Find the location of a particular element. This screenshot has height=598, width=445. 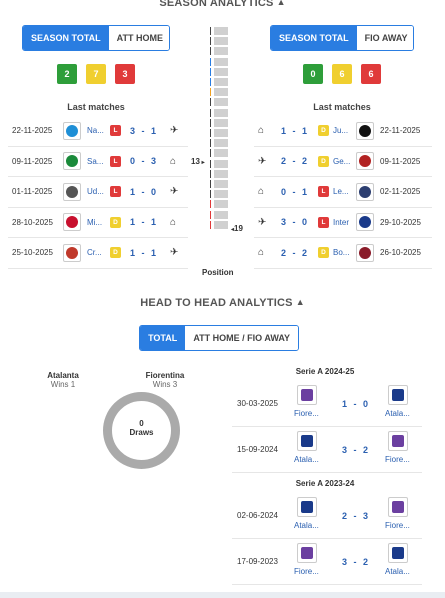

h2h-away-summary: Fiorentina Wins 3 is located at coordinates (165, 380).